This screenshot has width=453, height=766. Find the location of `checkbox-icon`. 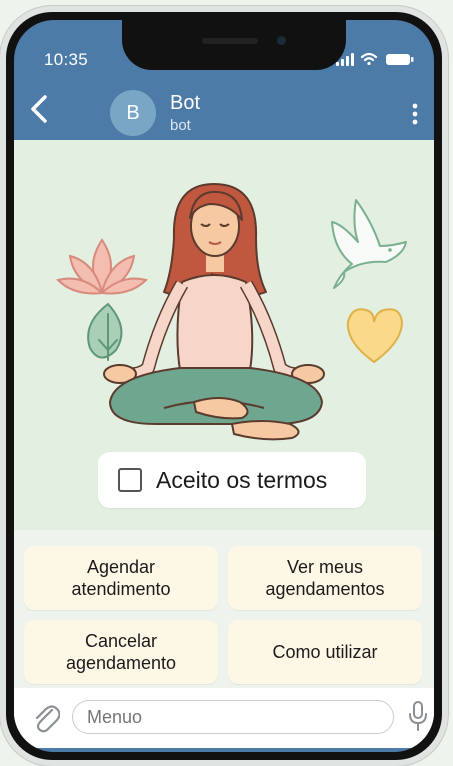

checkbox-icon is located at coordinates (130, 480).